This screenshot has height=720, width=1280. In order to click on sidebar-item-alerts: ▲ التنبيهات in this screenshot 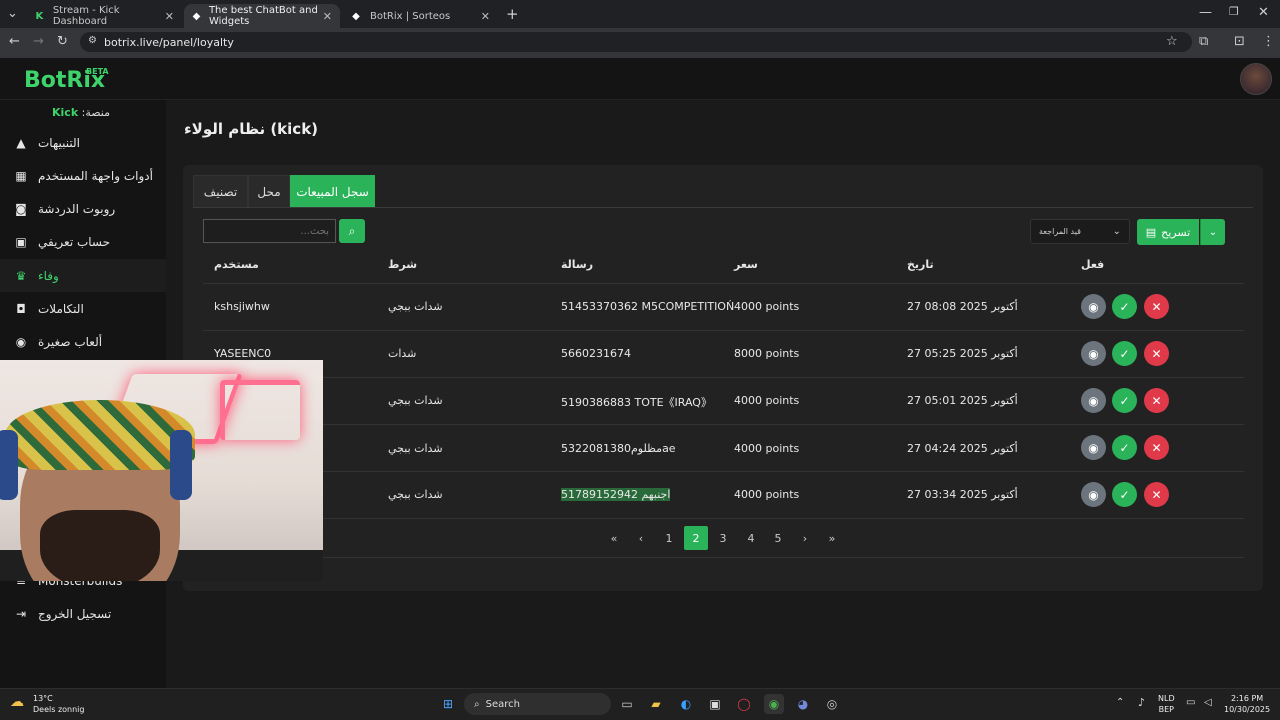, I will do `click(83, 142)`.